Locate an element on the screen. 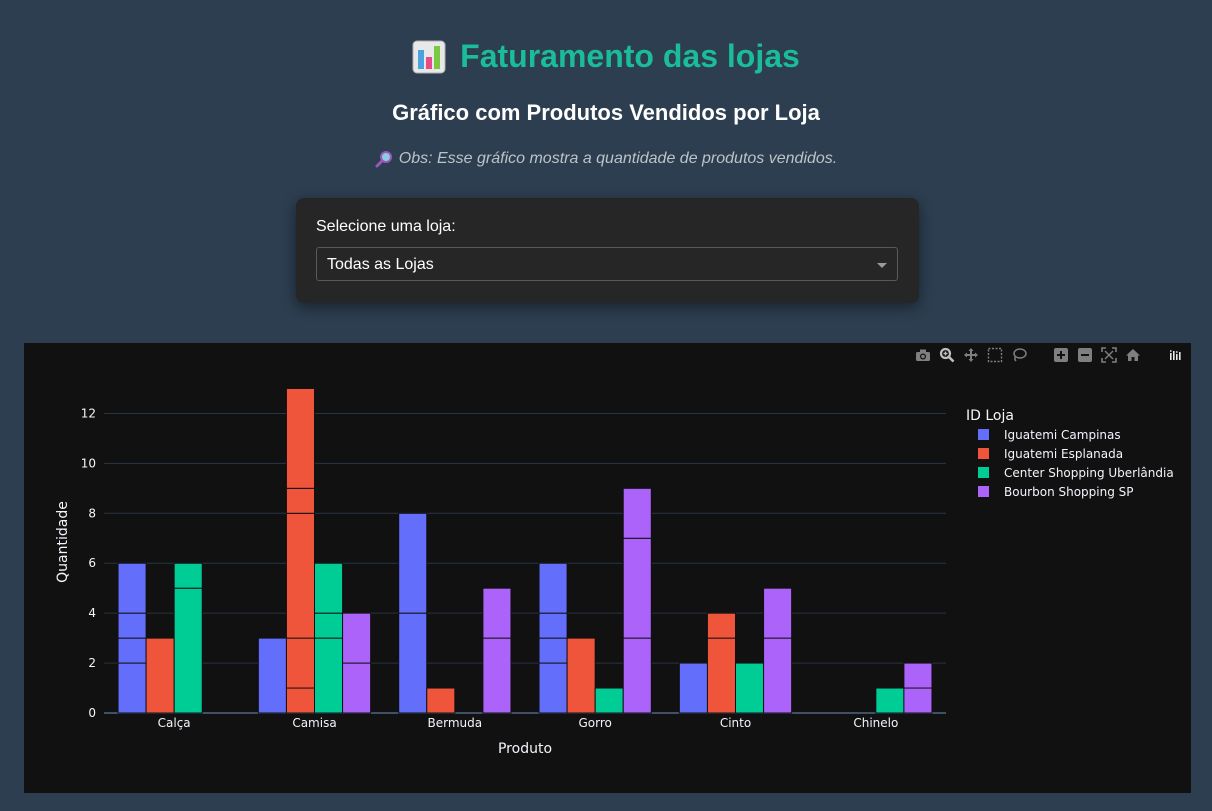  x-tick-label: Cinto is located at coordinates (735, 723).